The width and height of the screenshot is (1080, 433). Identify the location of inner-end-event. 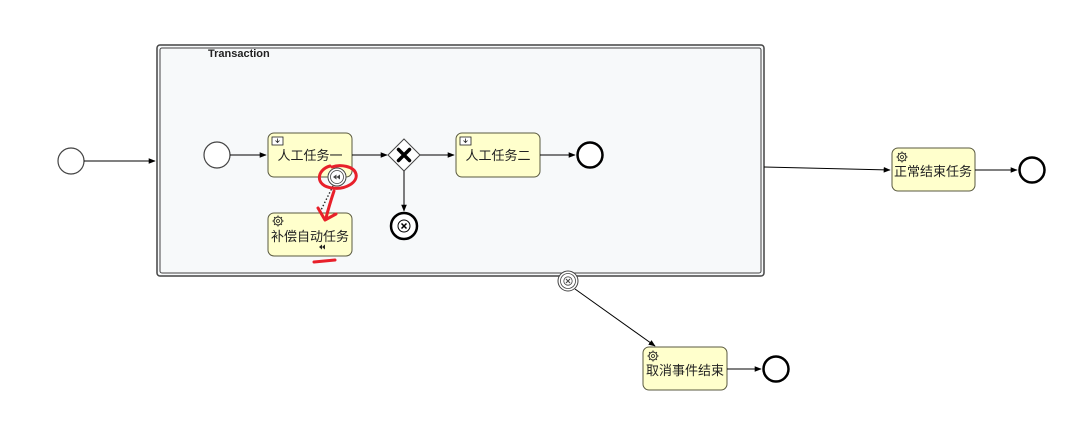
(590, 155).